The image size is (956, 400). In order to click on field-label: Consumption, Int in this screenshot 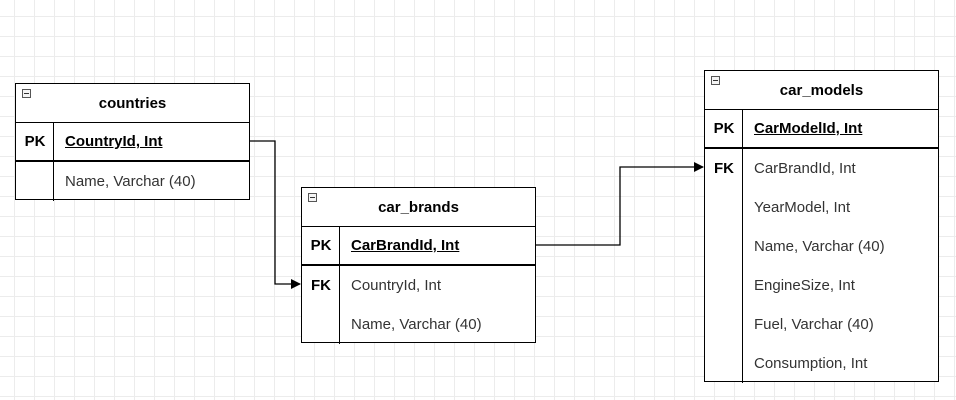, I will do `click(811, 363)`.